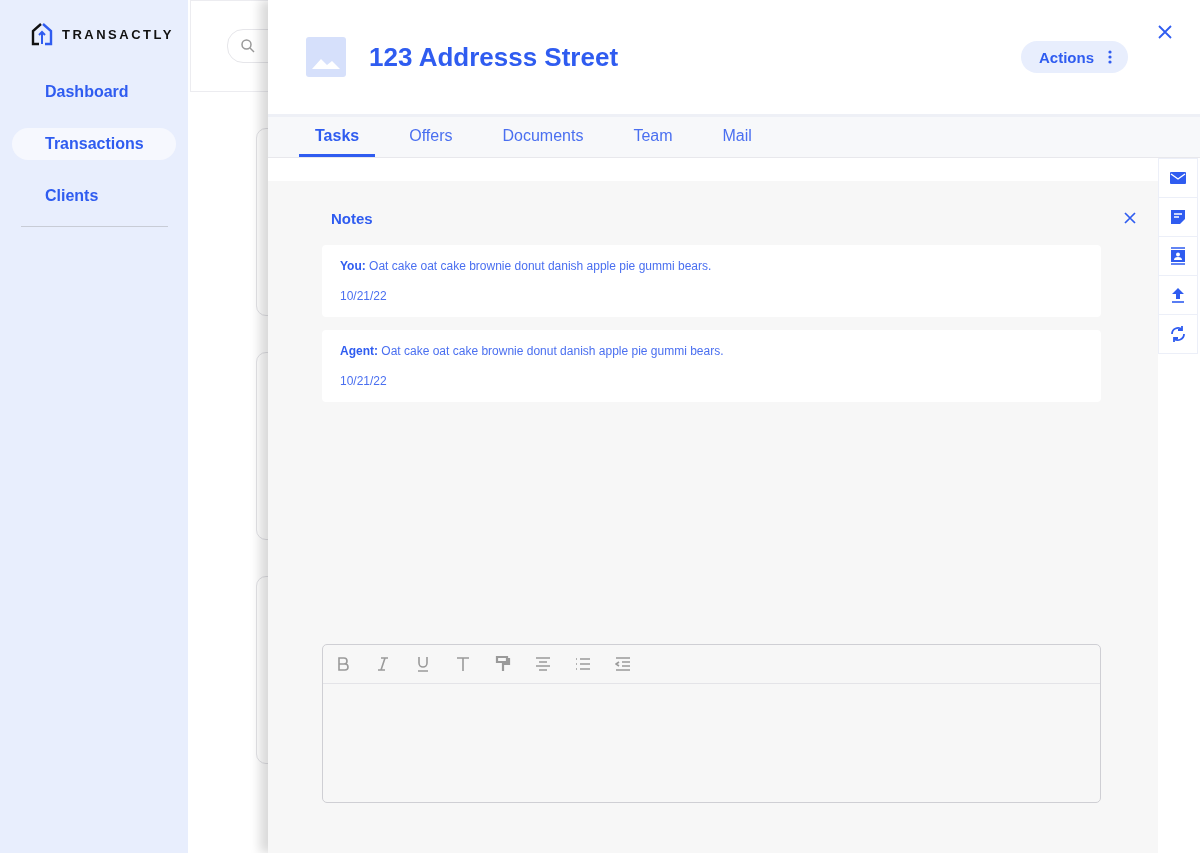  I want to click on list-icon, so click(583, 664).